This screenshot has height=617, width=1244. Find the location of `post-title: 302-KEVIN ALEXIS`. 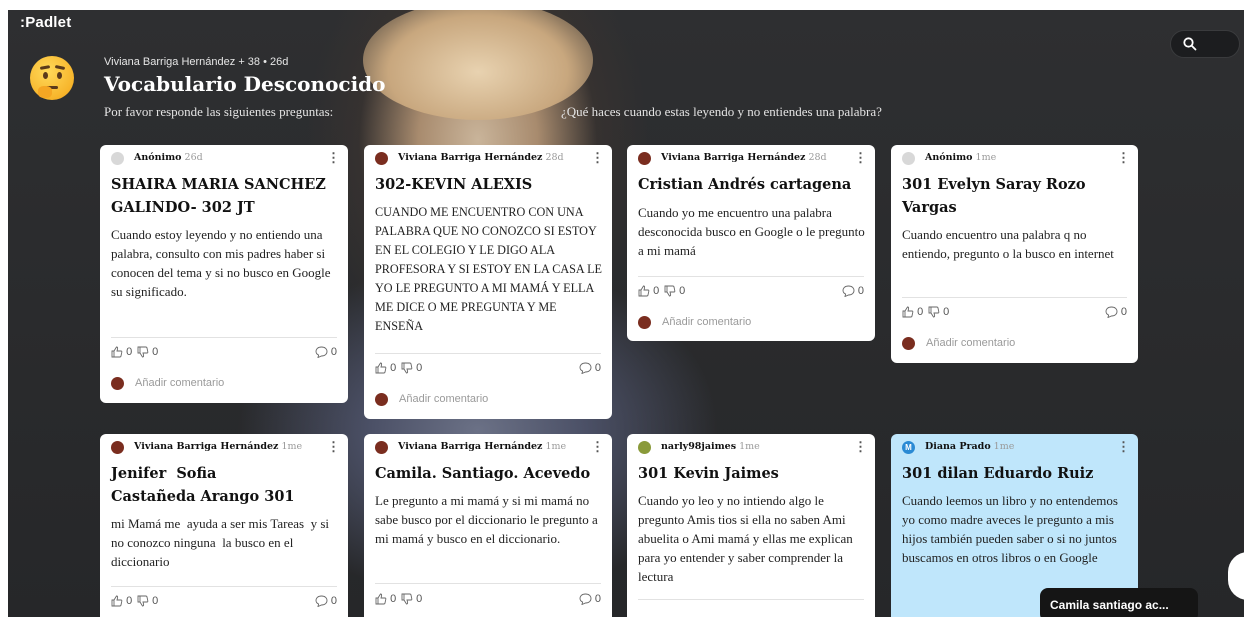

post-title: 302-KEVIN ALEXIS is located at coordinates (454, 184).